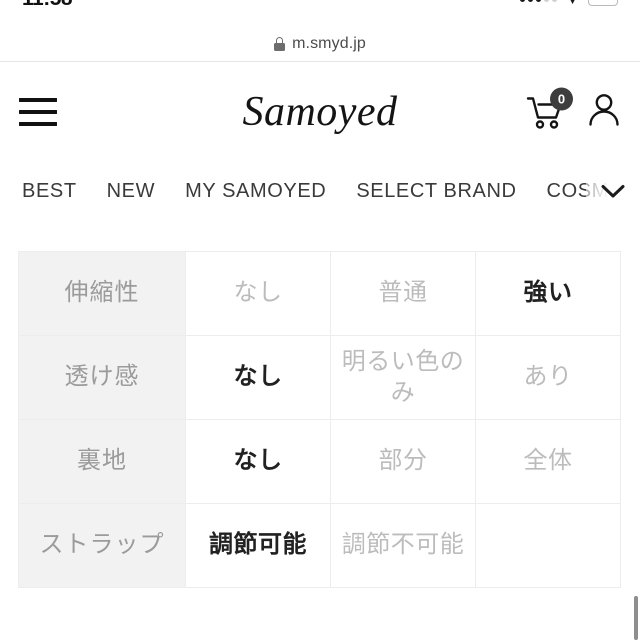 Image resolution: width=640 pixels, height=640 pixels. I want to click on header-actions: 0, so click(574, 110).